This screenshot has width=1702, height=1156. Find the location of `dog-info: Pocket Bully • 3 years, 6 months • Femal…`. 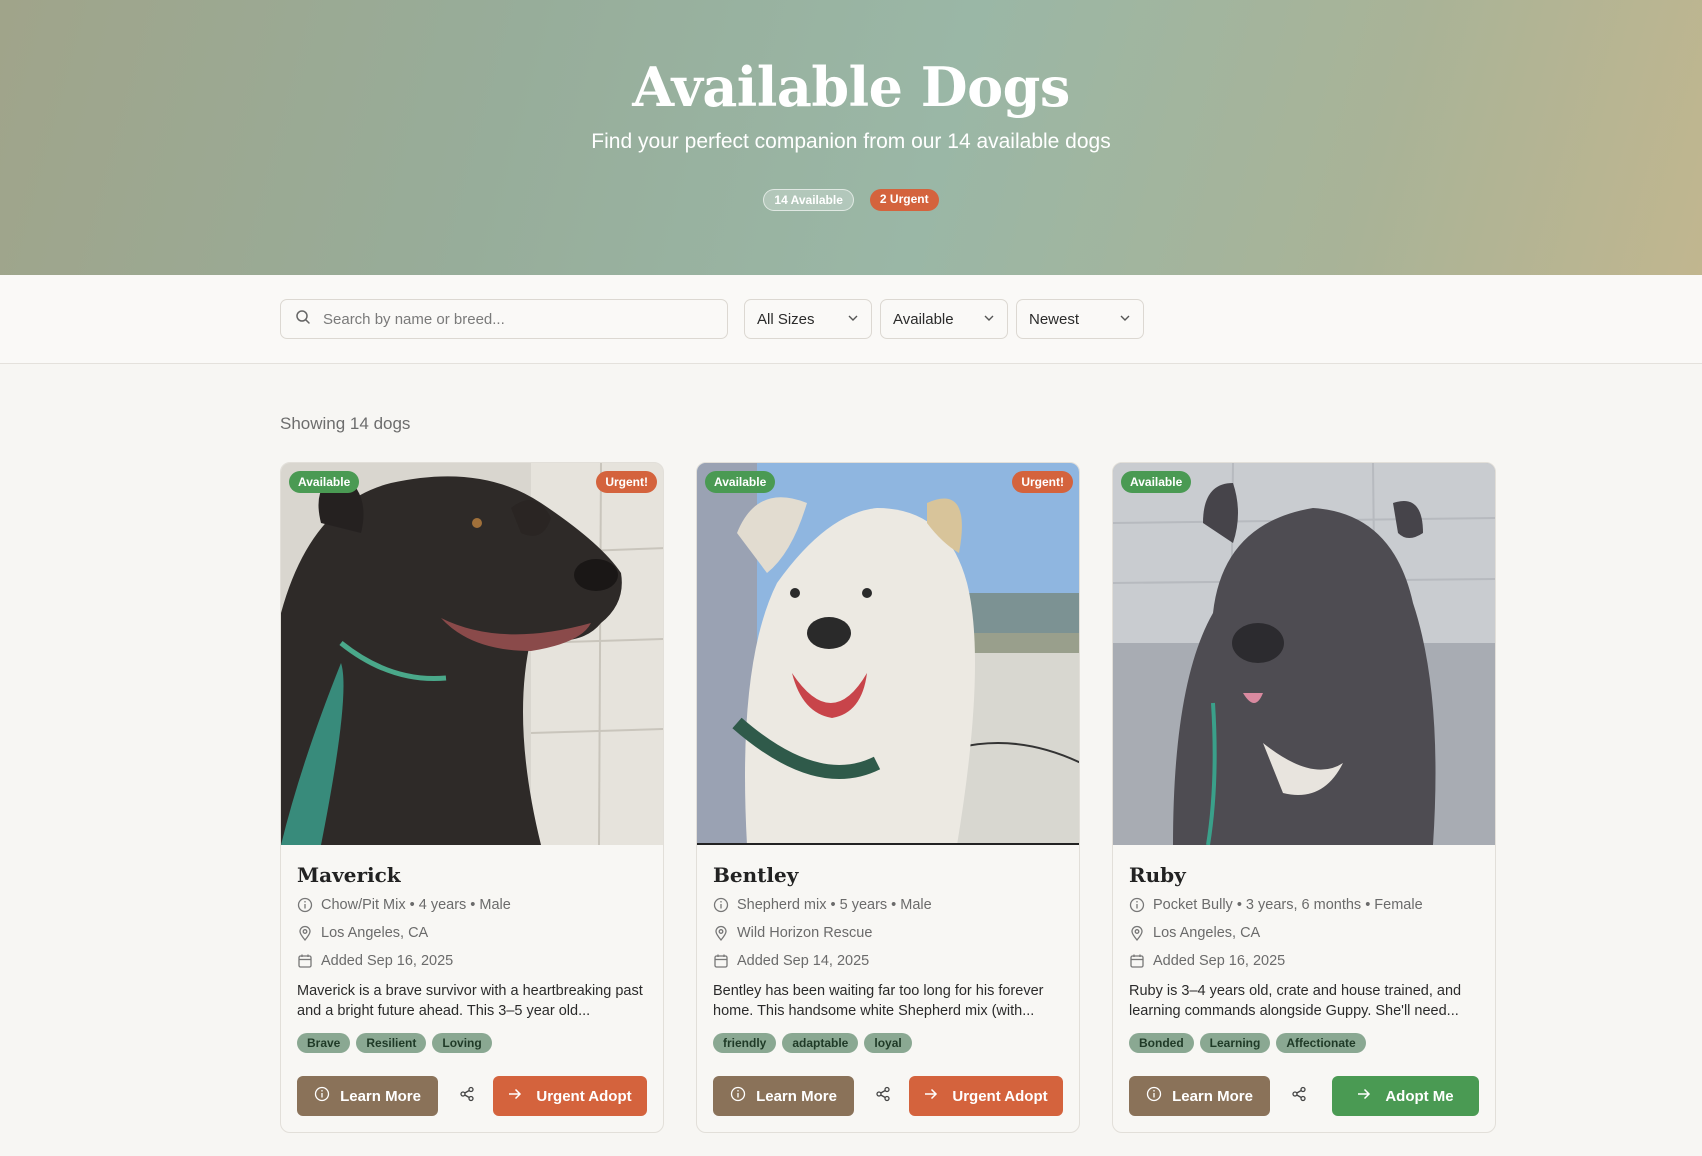

dog-info: Pocket Bully • 3 years, 6 months • Femal… is located at coordinates (1304, 905).